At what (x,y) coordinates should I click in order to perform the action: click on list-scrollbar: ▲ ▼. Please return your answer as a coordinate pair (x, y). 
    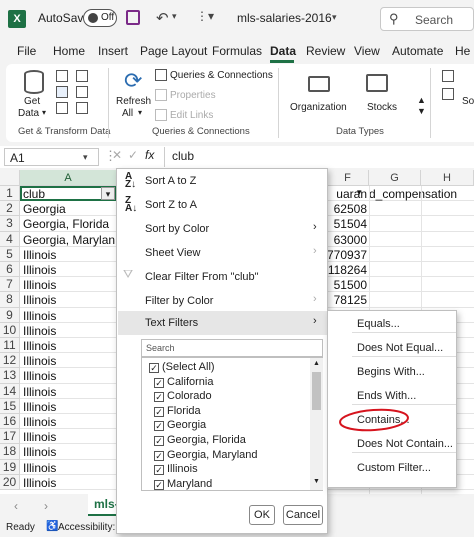
    Looking at the image, I should click on (316, 424).